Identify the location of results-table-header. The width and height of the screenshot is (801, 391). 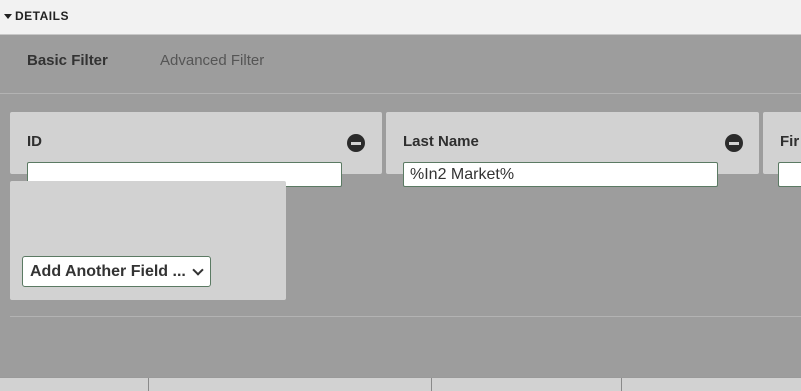
(400, 384).